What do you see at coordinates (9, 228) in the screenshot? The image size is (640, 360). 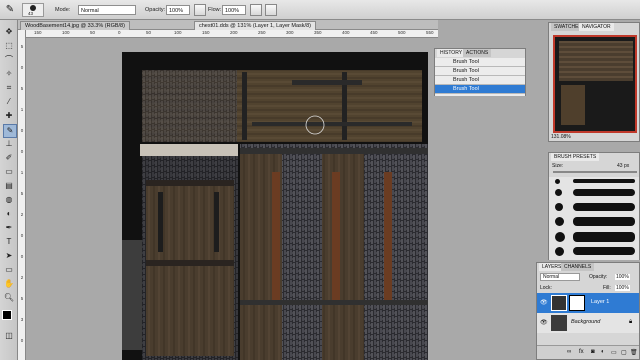 I see `pen-tool-icon: ✒` at bounding box center [9, 228].